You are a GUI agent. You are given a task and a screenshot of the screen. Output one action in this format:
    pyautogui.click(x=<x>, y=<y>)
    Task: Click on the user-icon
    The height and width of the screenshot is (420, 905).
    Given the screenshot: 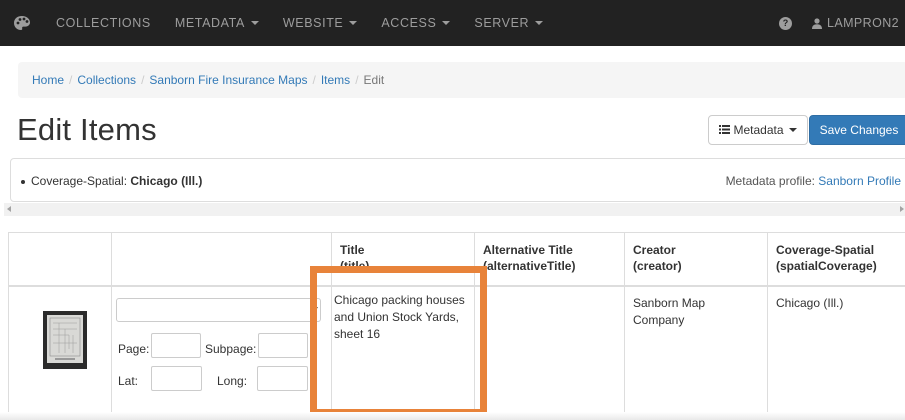 What is the action you would take?
    pyautogui.click(x=817, y=23)
    